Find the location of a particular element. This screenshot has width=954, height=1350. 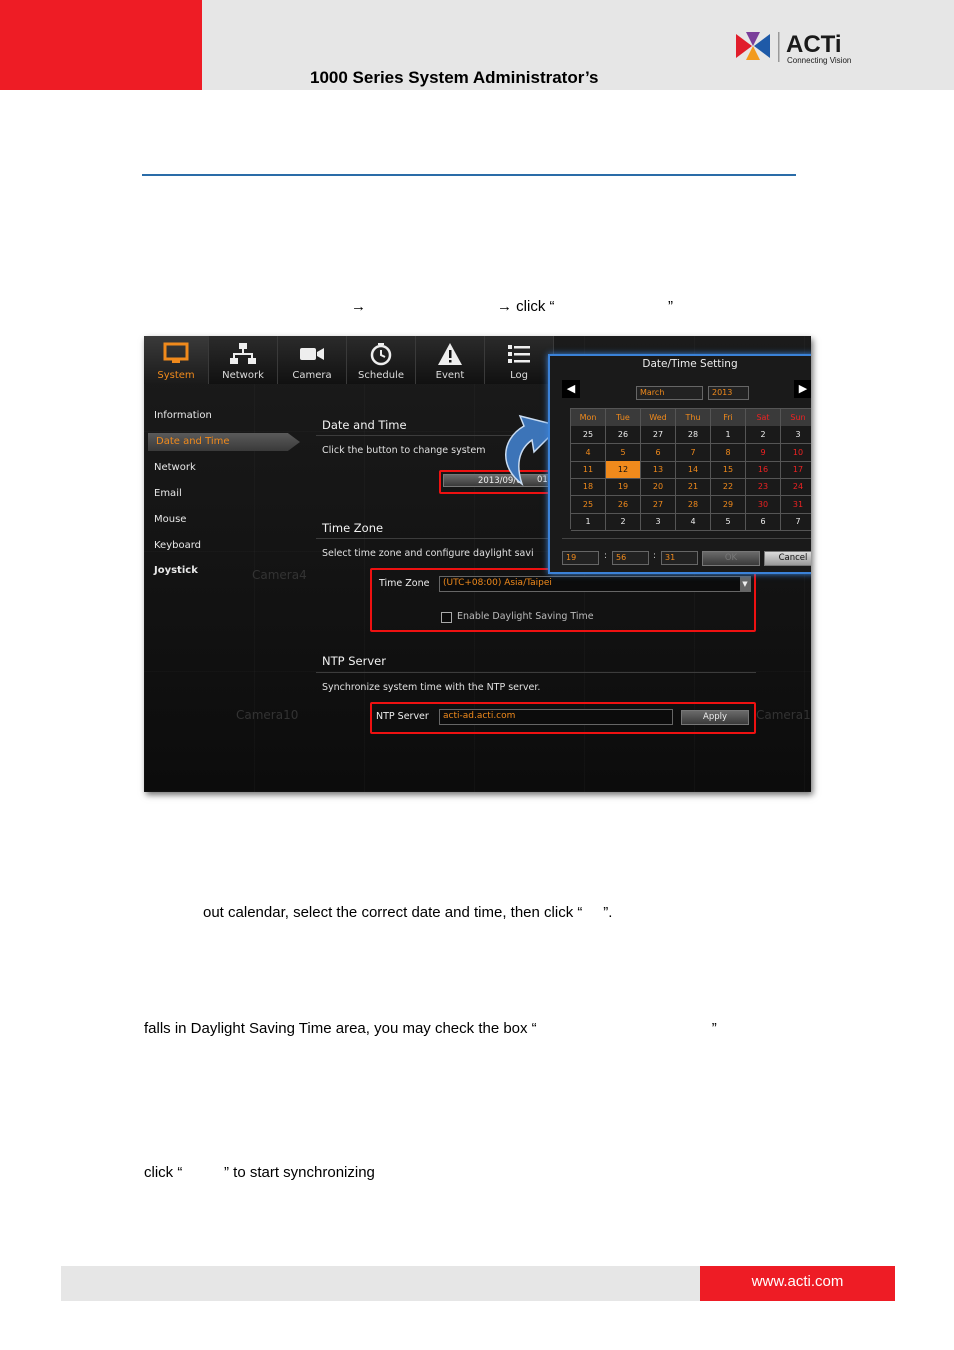

warning-icon is located at coordinates (450, 354).